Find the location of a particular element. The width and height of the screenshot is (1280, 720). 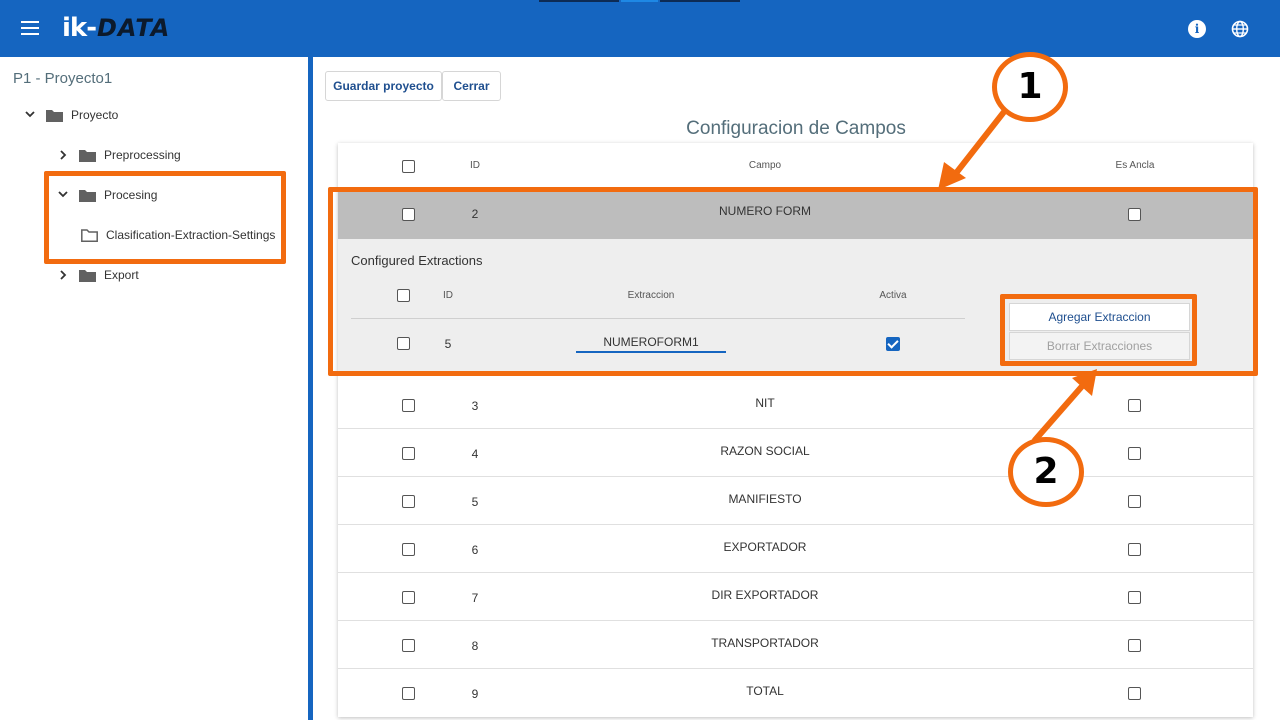

table-row: 5 MANIFIESTO is located at coordinates (795, 501).